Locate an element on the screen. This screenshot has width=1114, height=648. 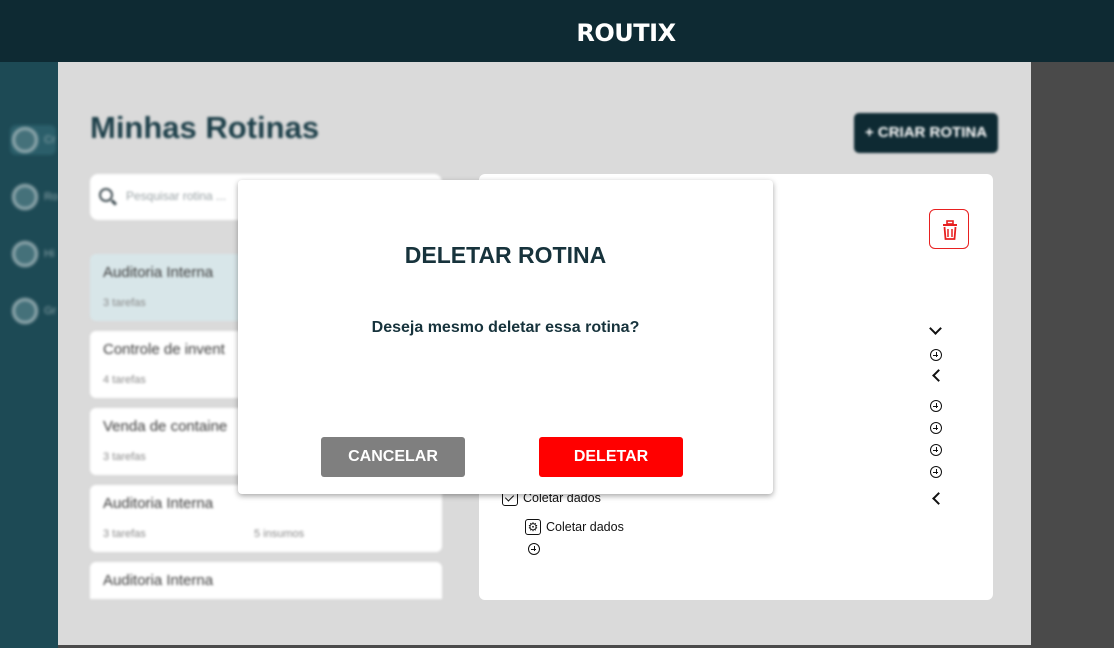
clock-icon is located at coordinates (25, 254).